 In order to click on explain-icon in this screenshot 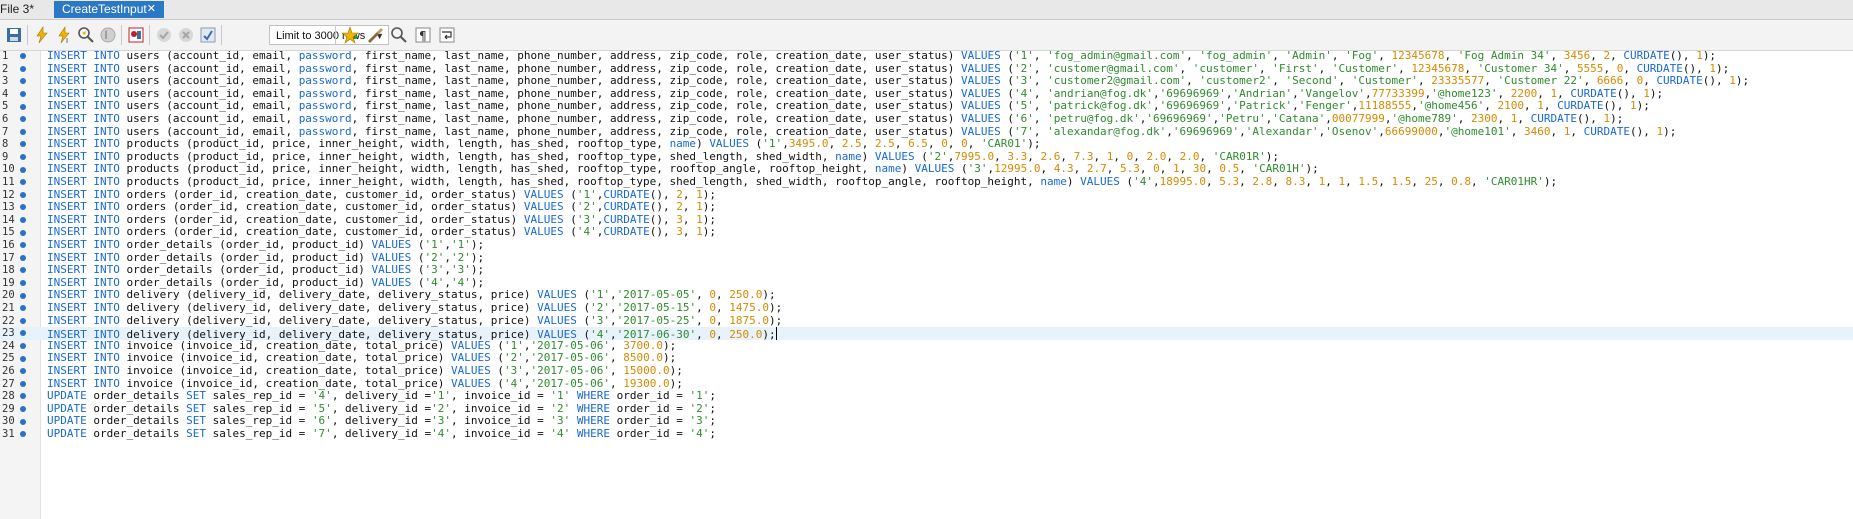, I will do `click(86, 35)`.